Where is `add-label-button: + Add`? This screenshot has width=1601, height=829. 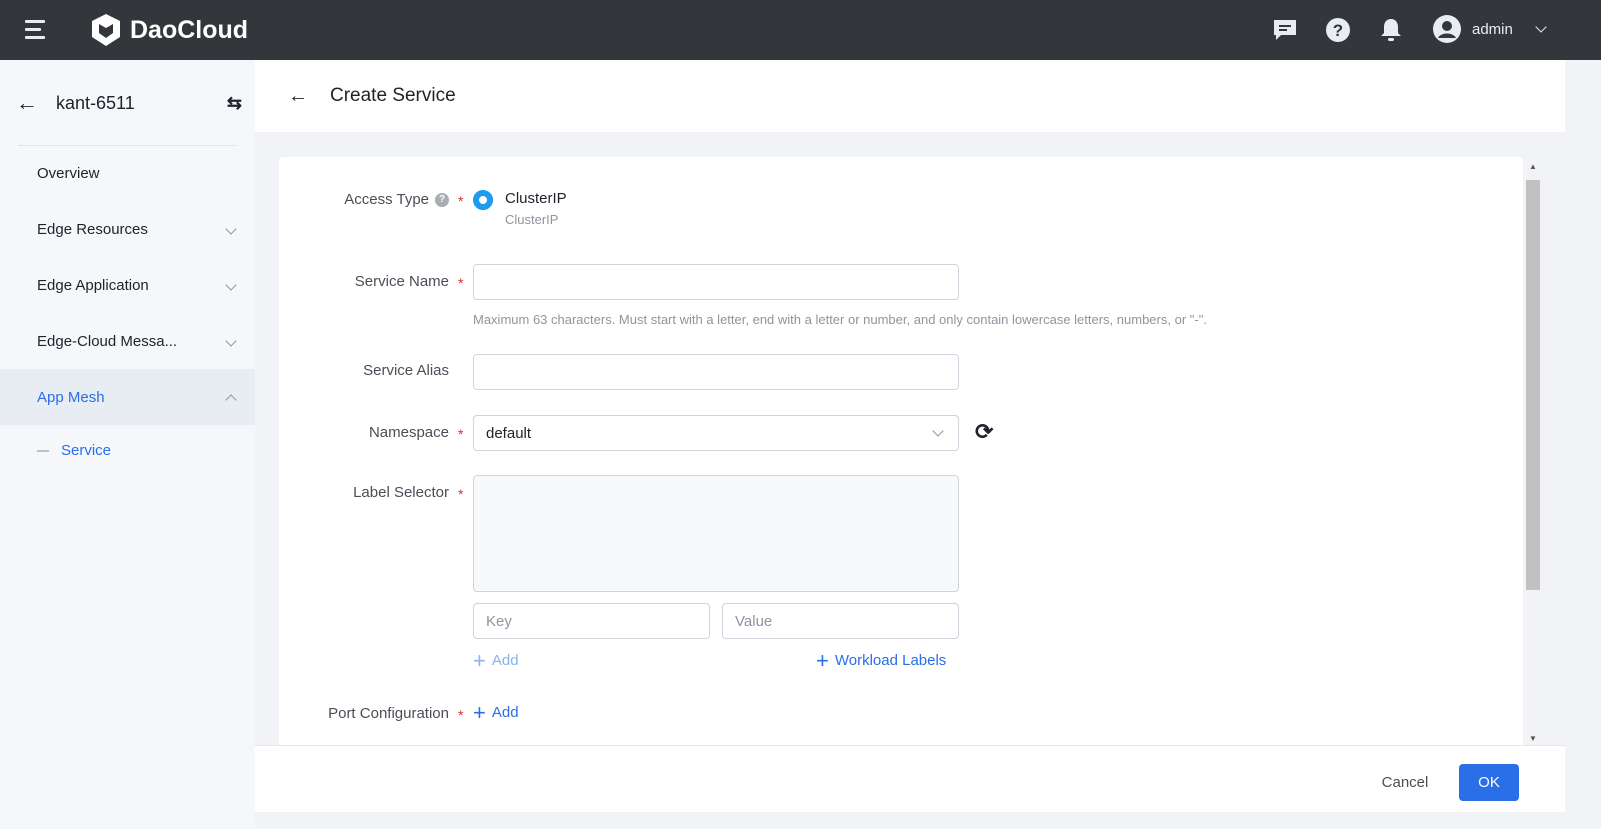 add-label-button: + Add is located at coordinates (496, 660).